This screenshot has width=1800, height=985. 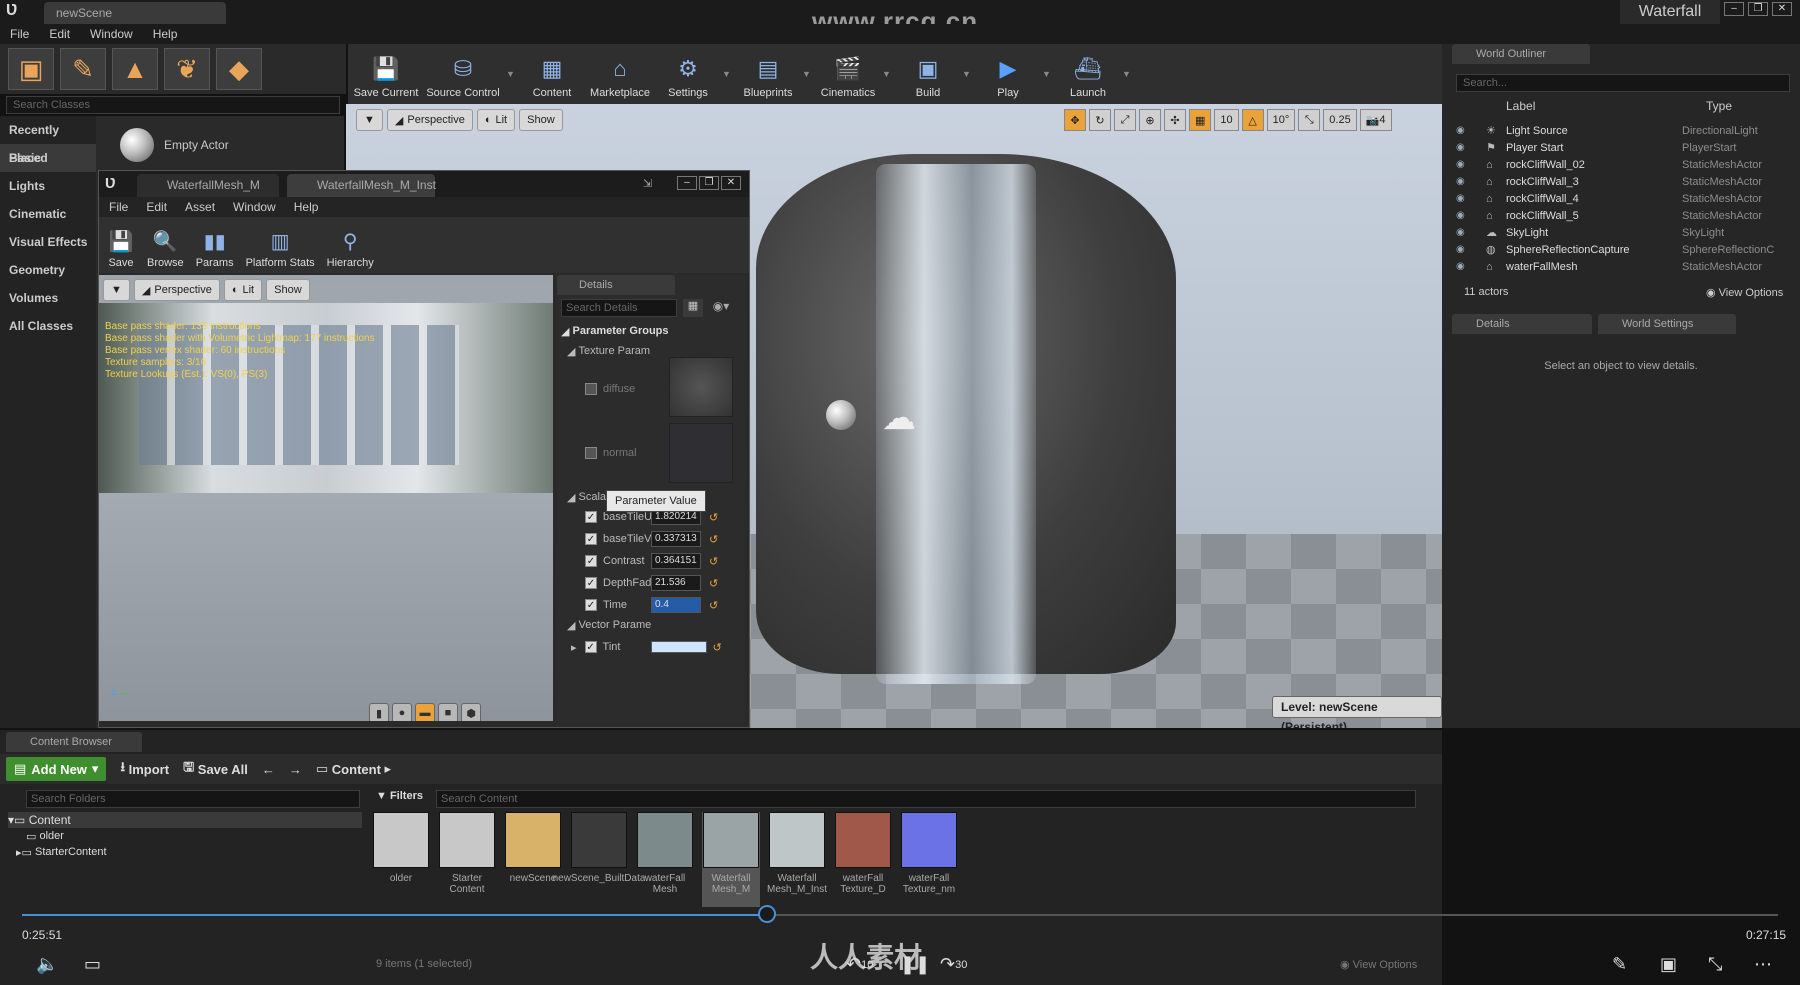 I want to click on category-all-classes: All Classes, so click(x=48, y=326).